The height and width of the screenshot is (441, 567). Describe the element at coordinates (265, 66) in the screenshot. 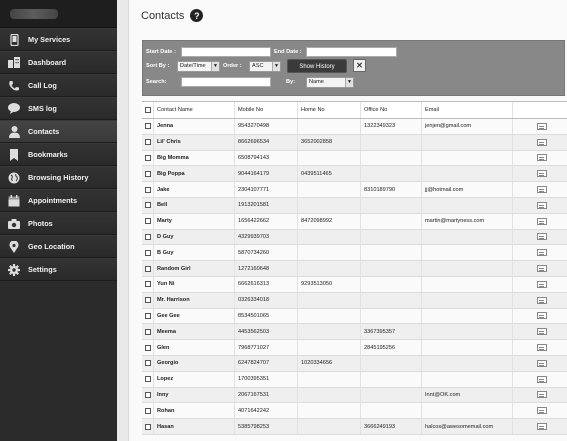

I see `order-select: ASC ▼` at that location.